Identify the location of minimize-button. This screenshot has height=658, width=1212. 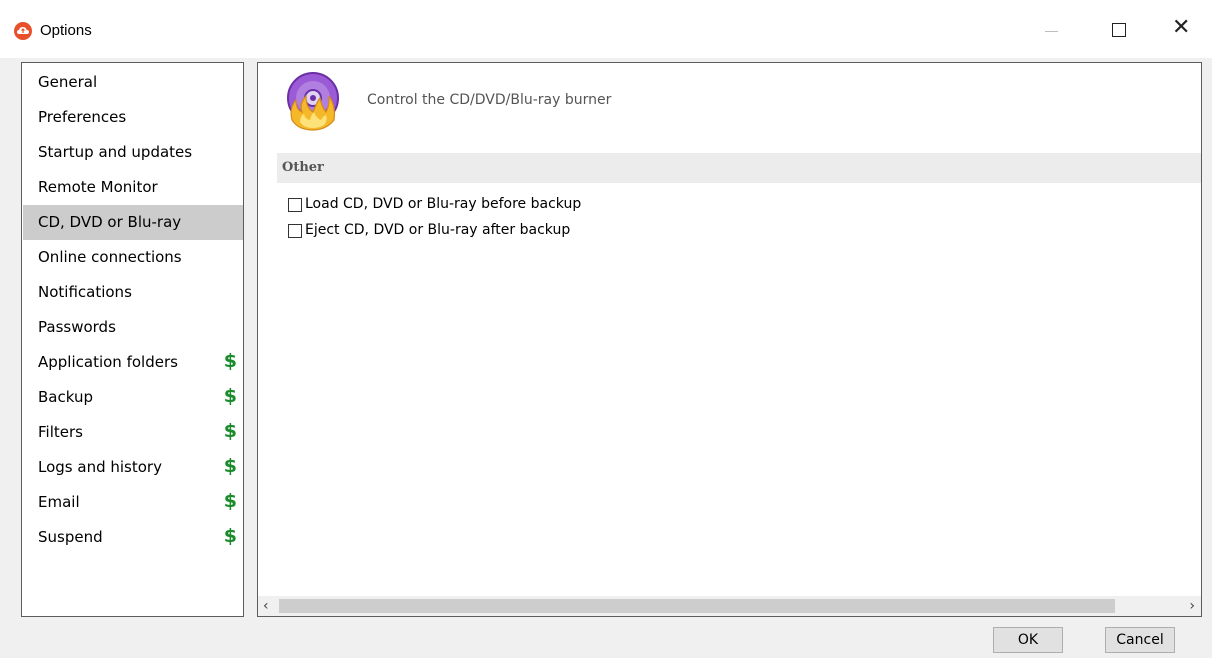
(1054, 30).